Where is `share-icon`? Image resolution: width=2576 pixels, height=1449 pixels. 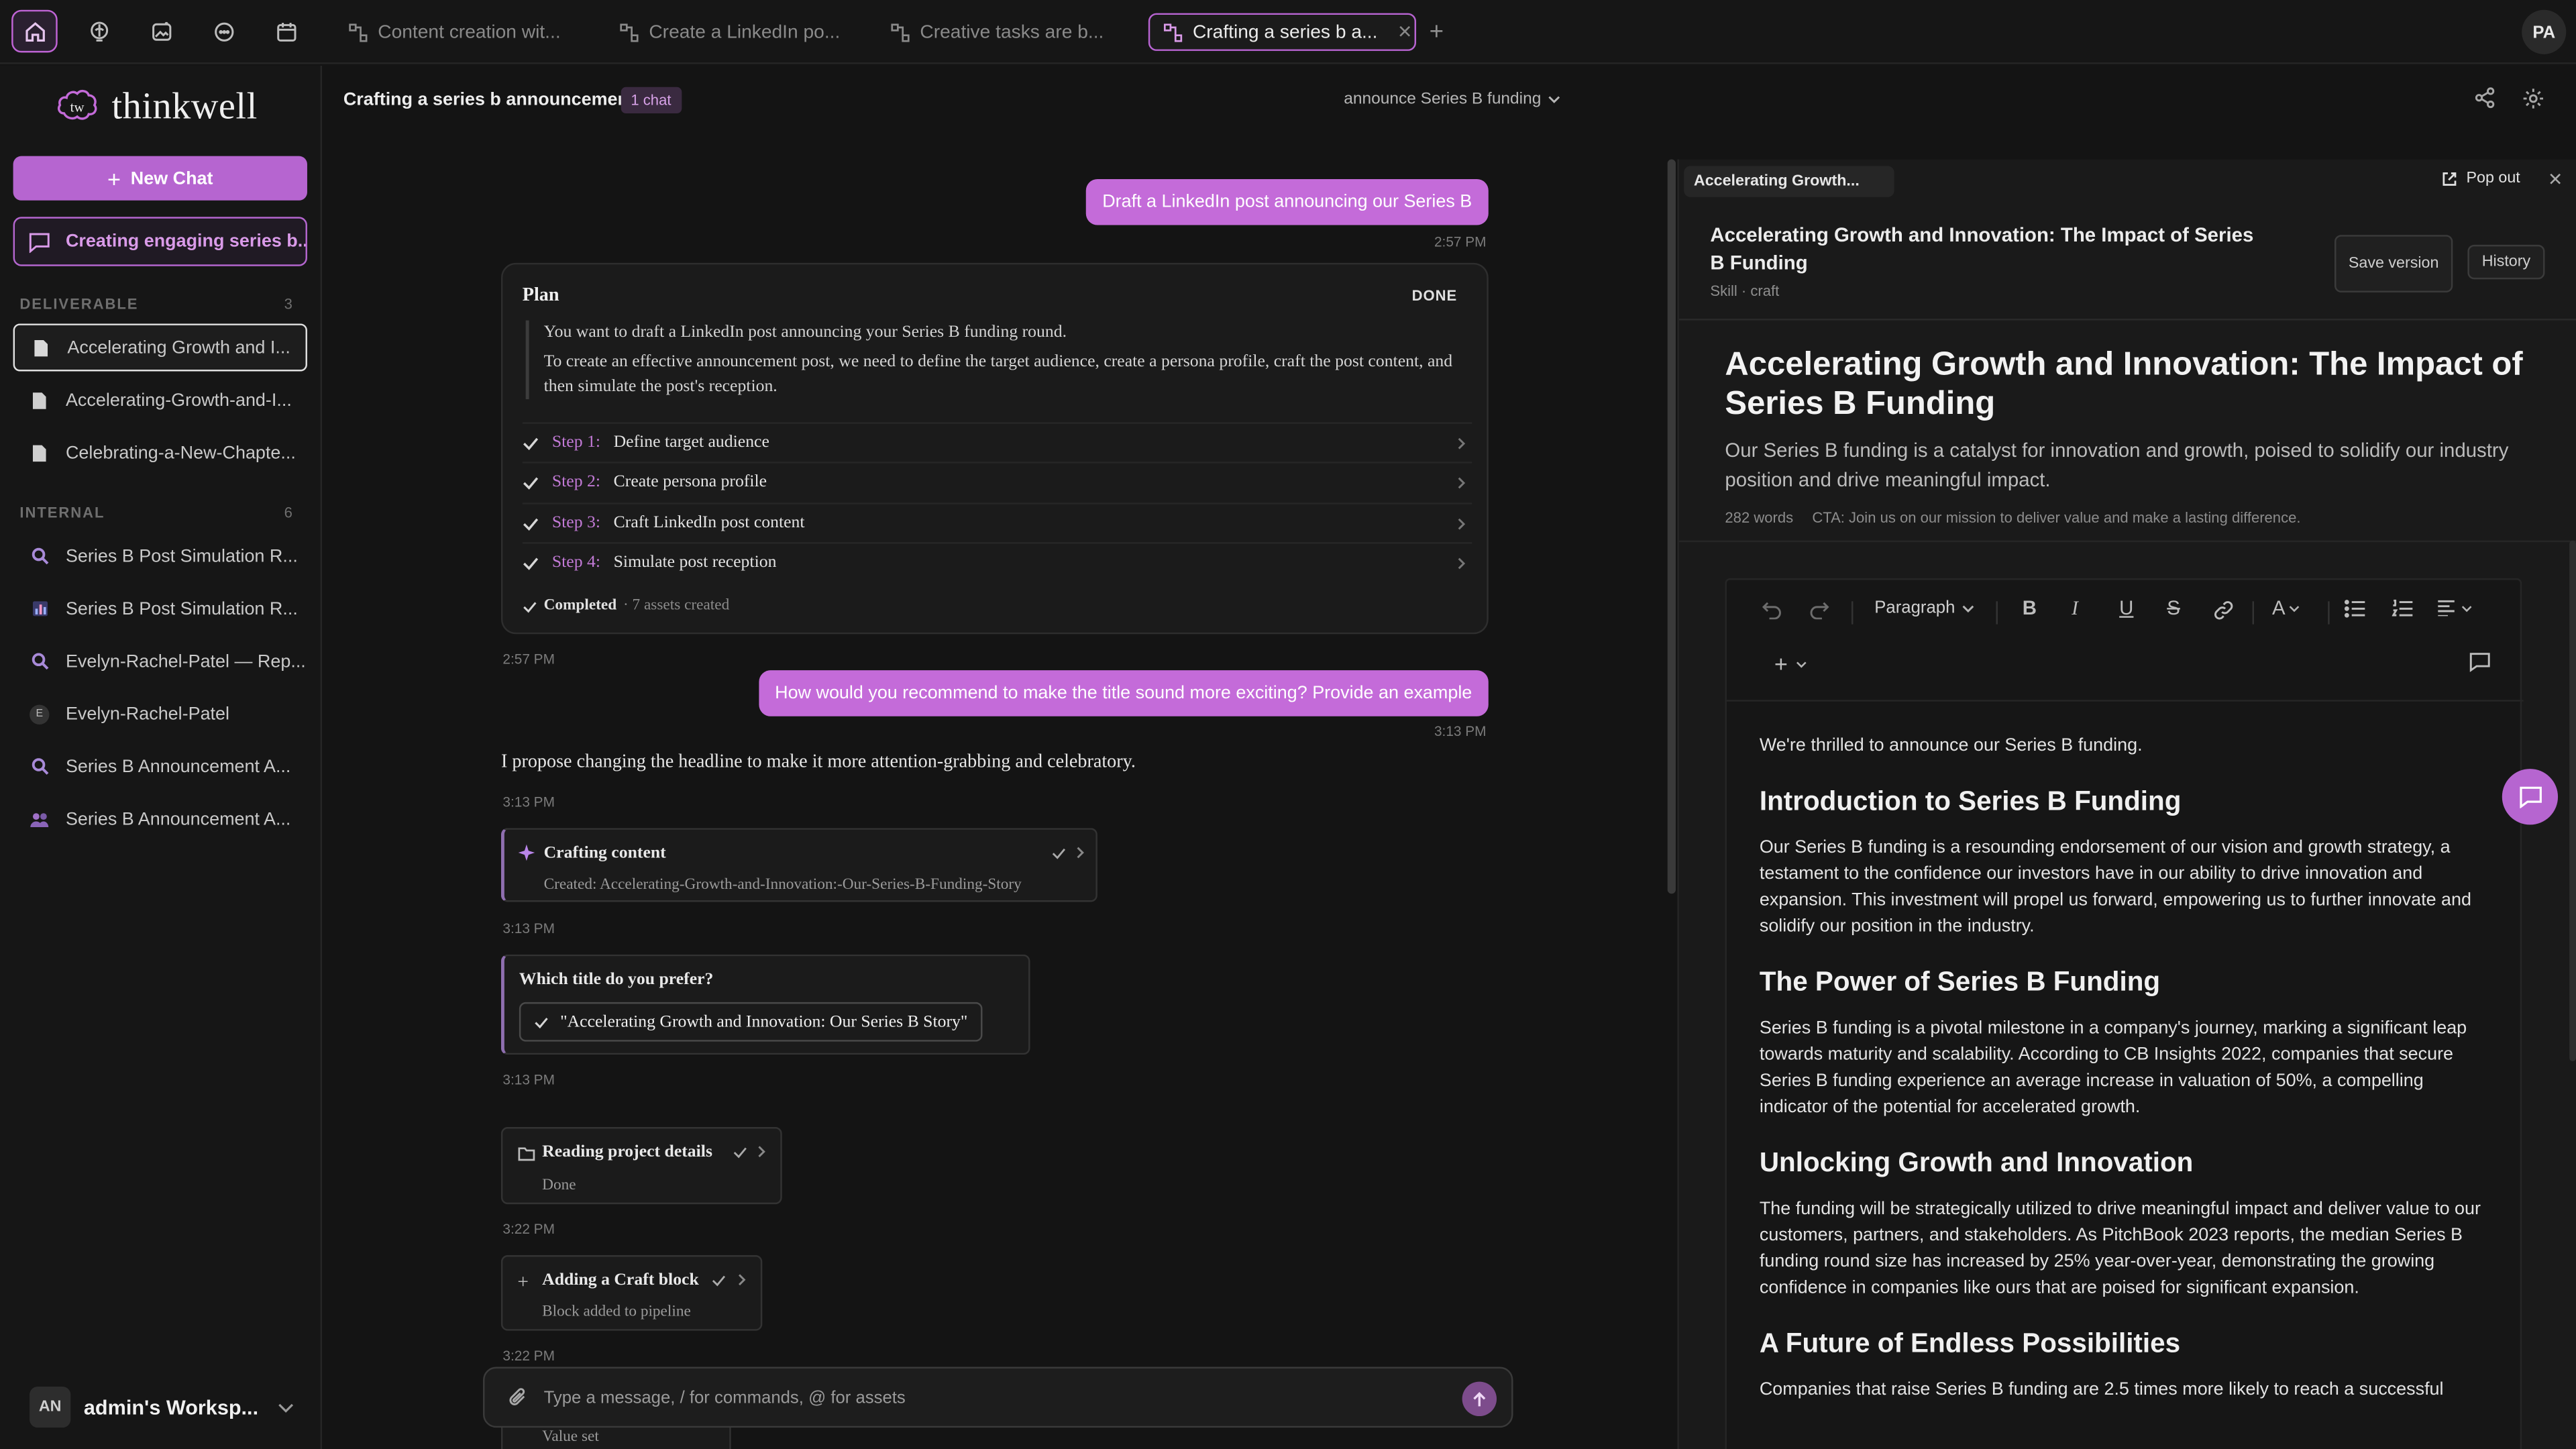 share-icon is located at coordinates (2485, 98).